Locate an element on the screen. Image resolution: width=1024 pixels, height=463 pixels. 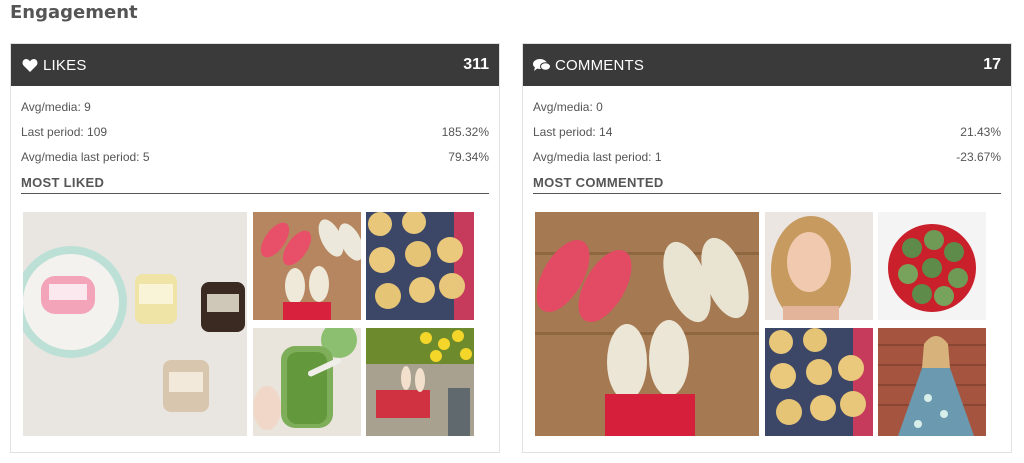
comments-last-period: Last period: 14 is located at coordinates (573, 131).